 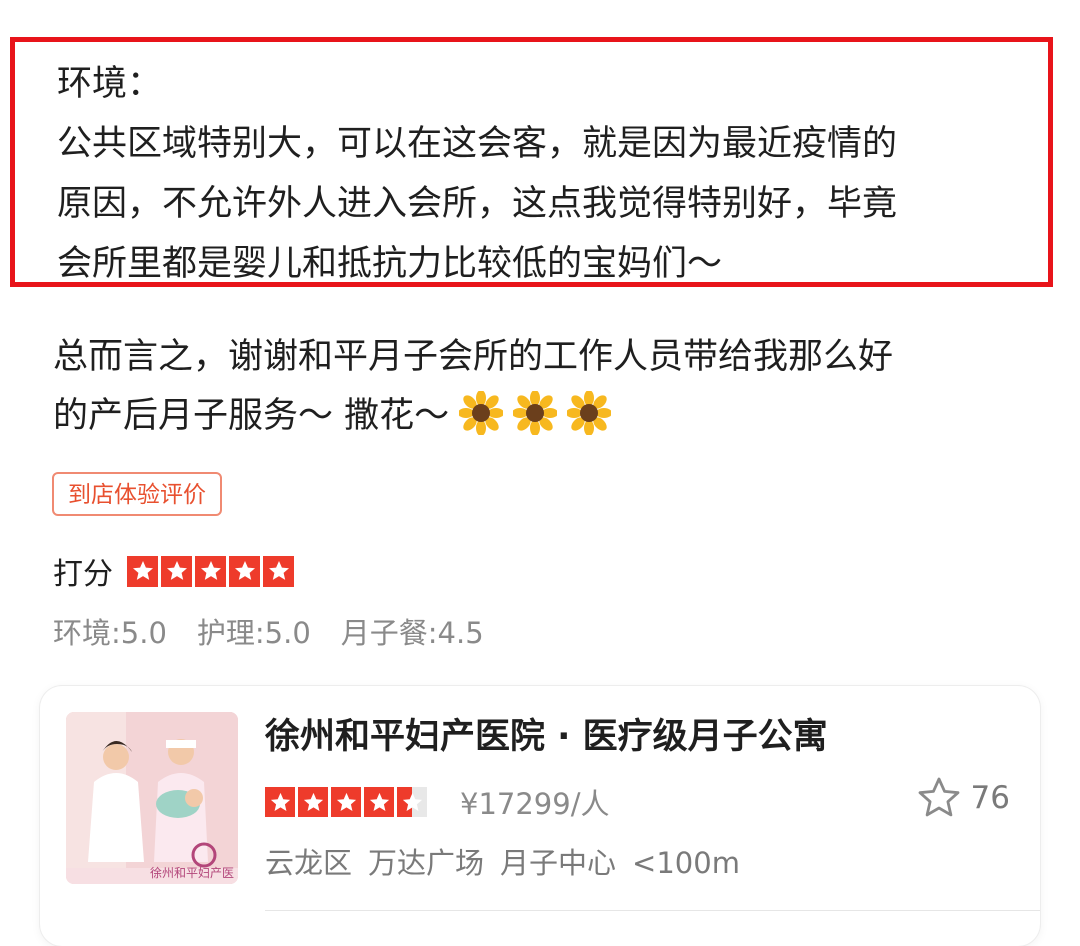 I want to click on review-summary: 总而言之，谢谢和平月子会所的工作人员带给我那么好 的产后月子服务～ 撒花～, so click(x=548, y=387).